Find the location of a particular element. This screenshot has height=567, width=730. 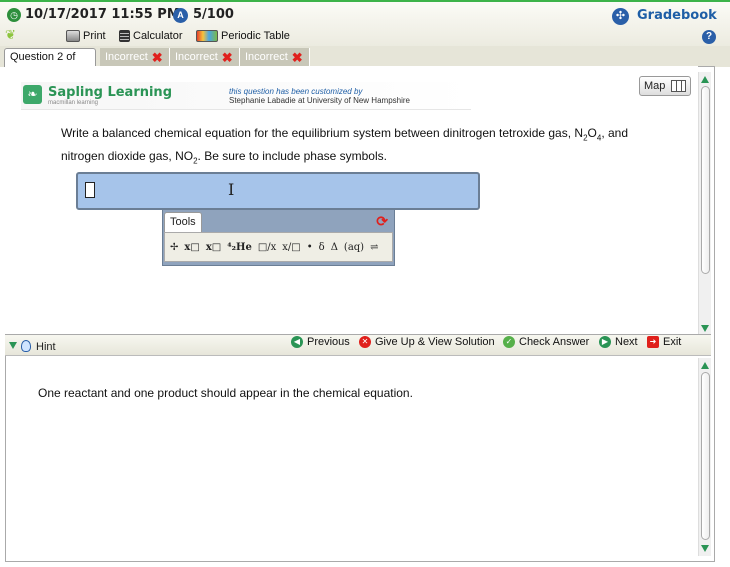

tab-incorrect-1: Incorrect ✖ is located at coordinates (135, 57).